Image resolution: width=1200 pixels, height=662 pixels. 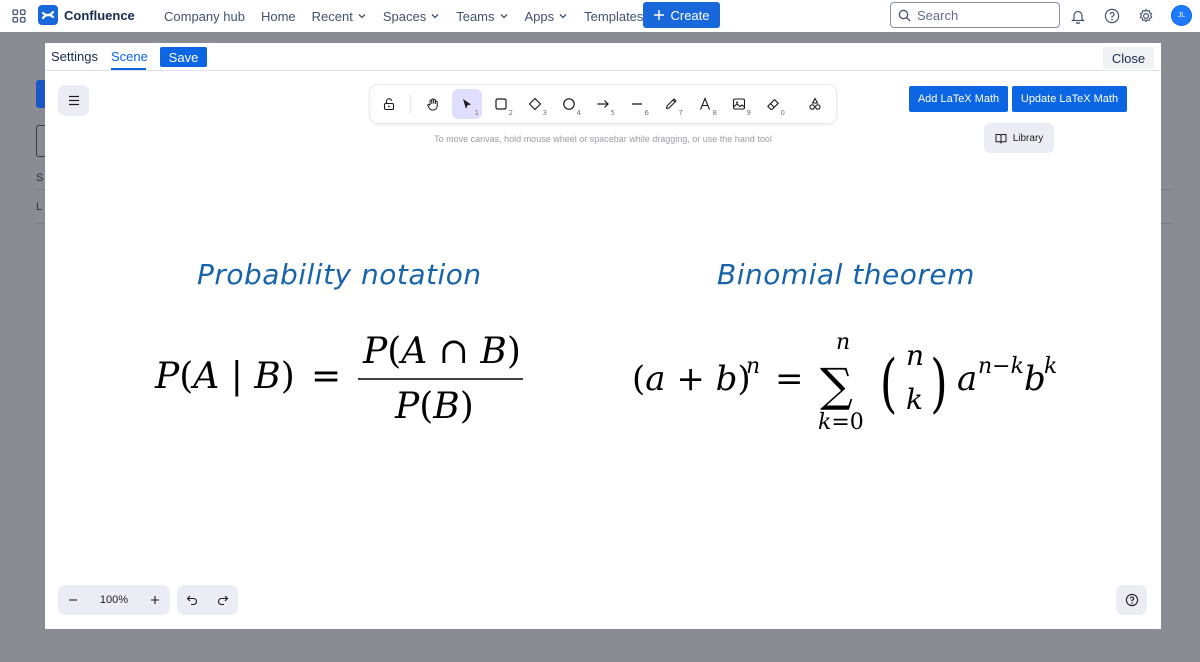 What do you see at coordinates (476, 113) in the screenshot?
I see `shortcut-number: 1` at bounding box center [476, 113].